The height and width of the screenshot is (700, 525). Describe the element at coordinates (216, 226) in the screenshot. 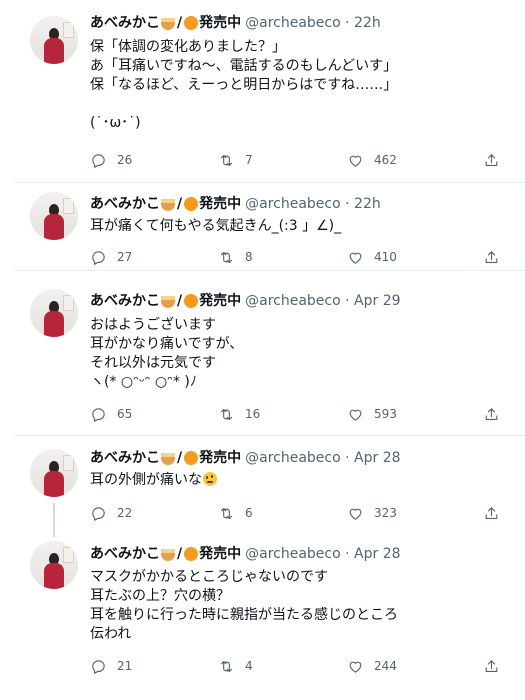

I see `tweet-text: 耳が痛くて何もやる気起きん_(:3 」∠)_` at that location.